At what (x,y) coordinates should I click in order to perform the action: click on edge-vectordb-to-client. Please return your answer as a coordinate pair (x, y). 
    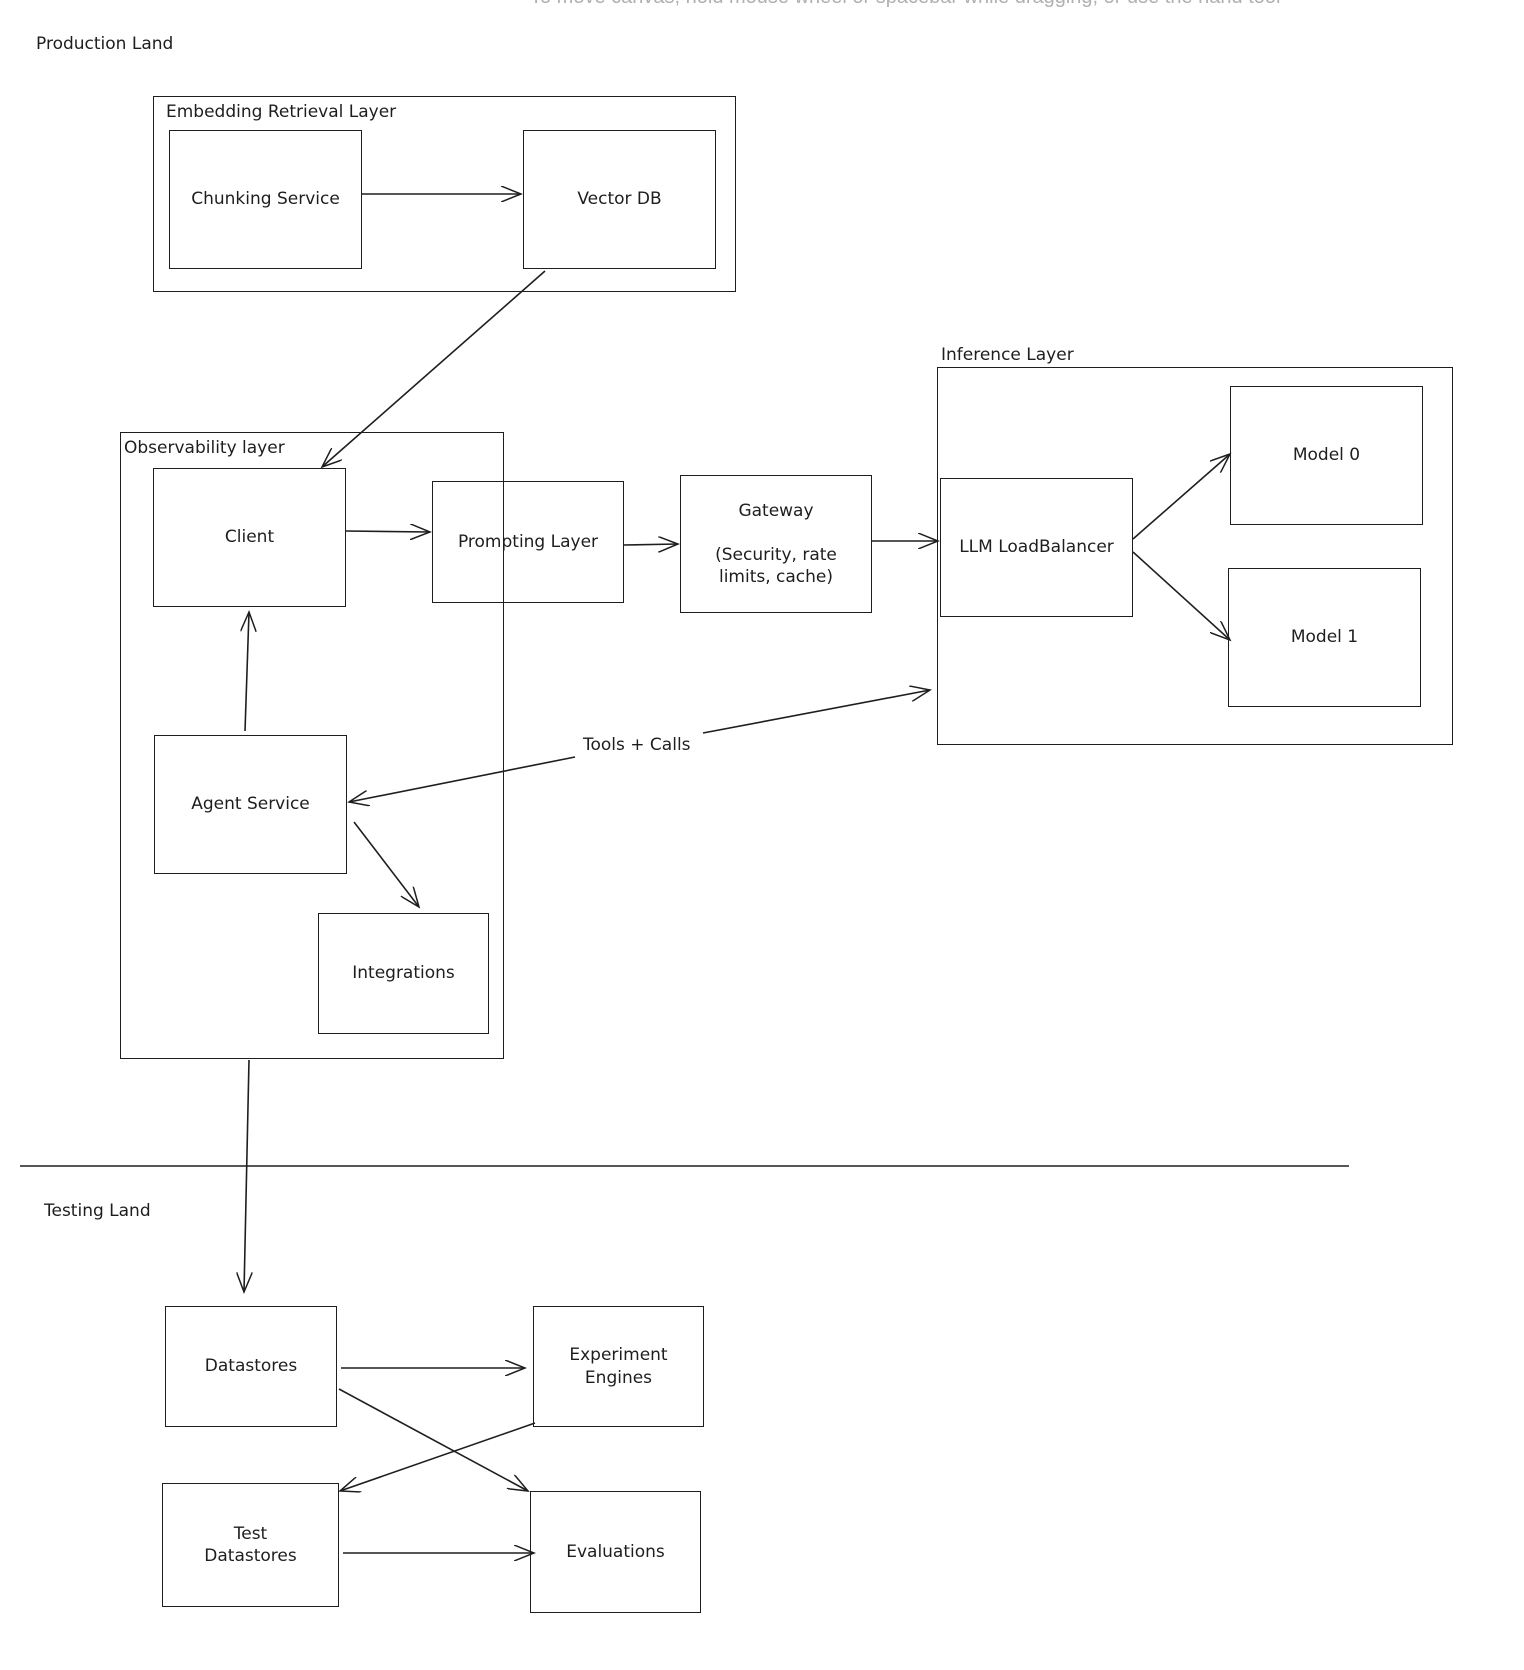
    Looking at the image, I should click on (434, 368).